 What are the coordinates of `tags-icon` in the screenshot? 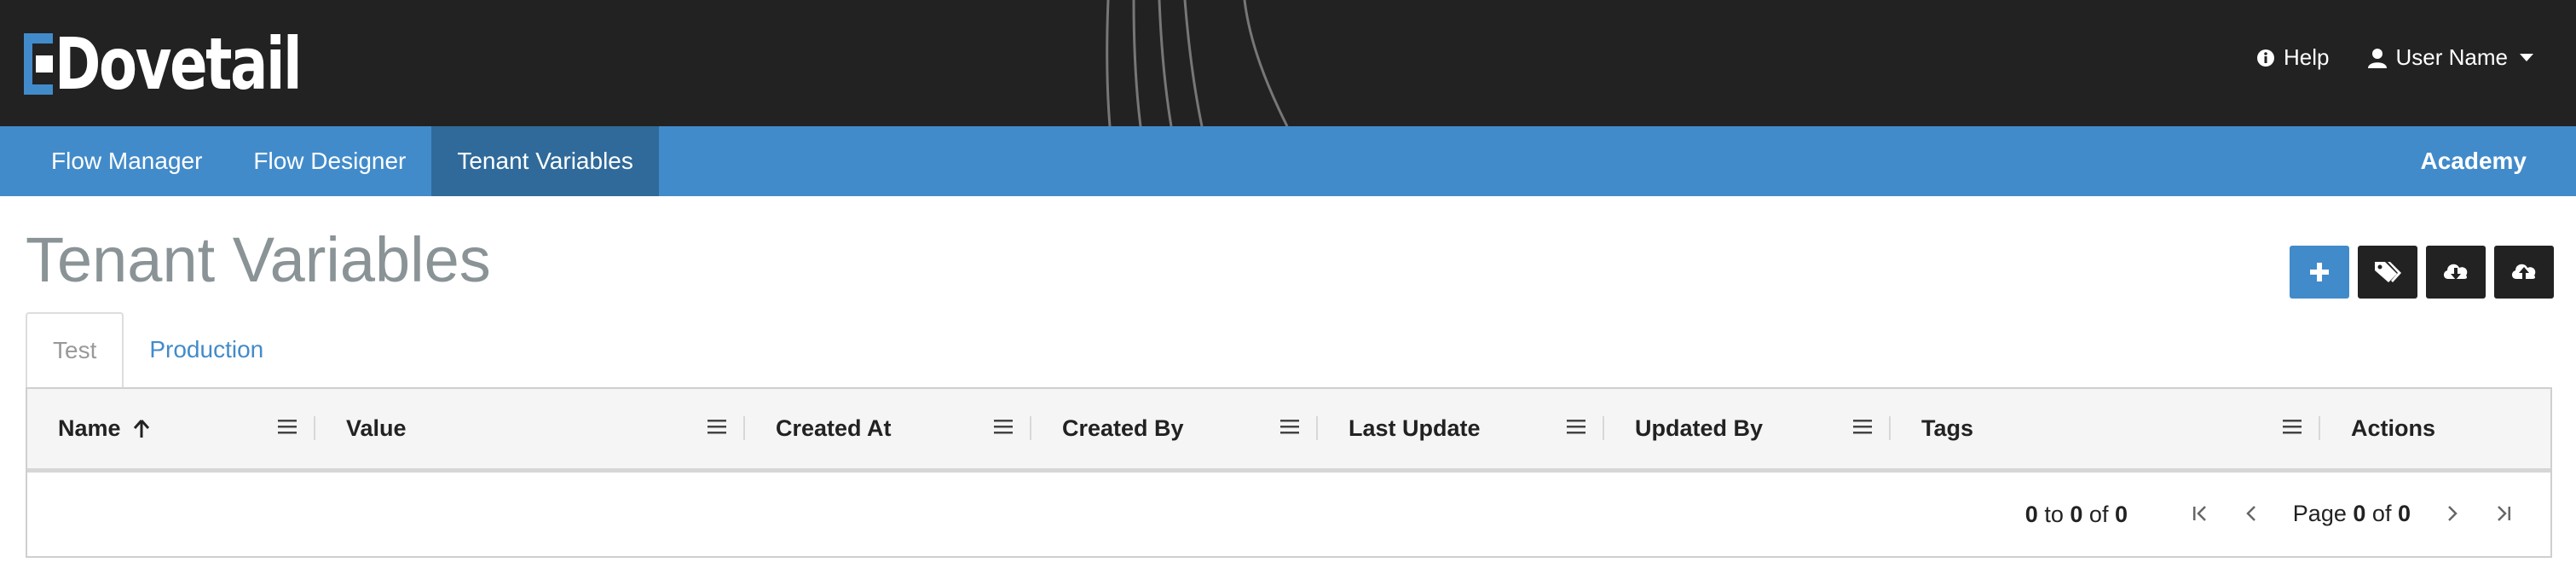 It's located at (2388, 272).